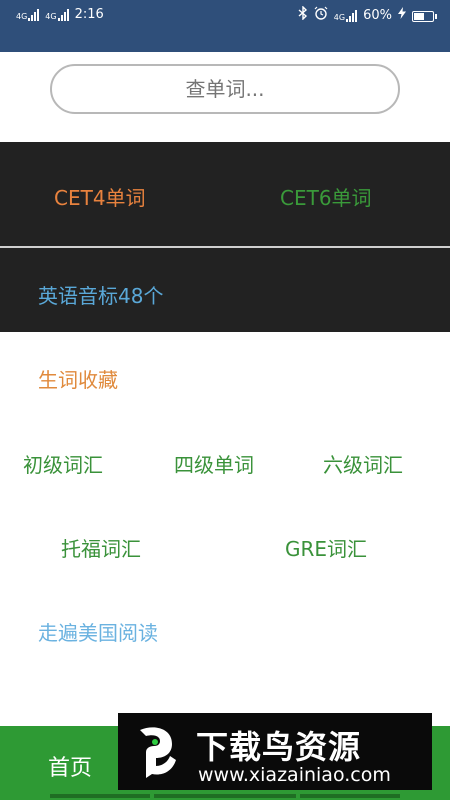 The height and width of the screenshot is (800, 450). What do you see at coordinates (377, 15) in the screenshot?
I see `battery-percent: 60%` at bounding box center [377, 15].